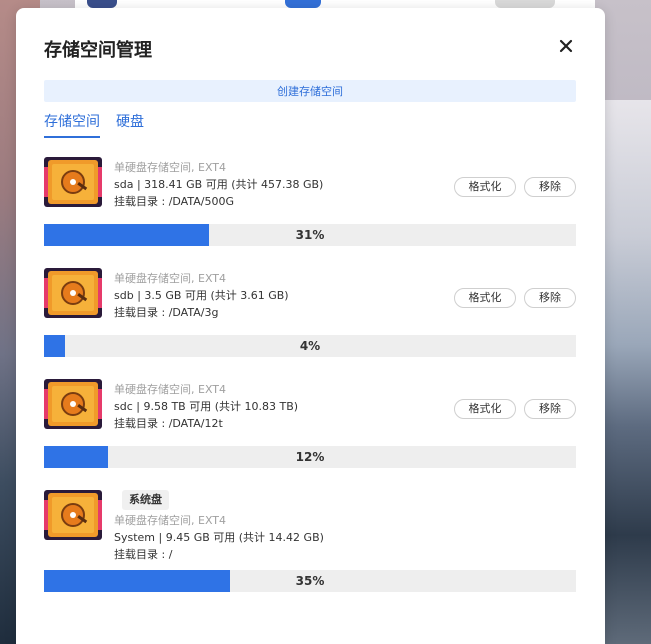 The image size is (651, 644). Describe the element at coordinates (143, 554) in the screenshot. I see `storage-mount-path: 挂载目录 : /` at that location.